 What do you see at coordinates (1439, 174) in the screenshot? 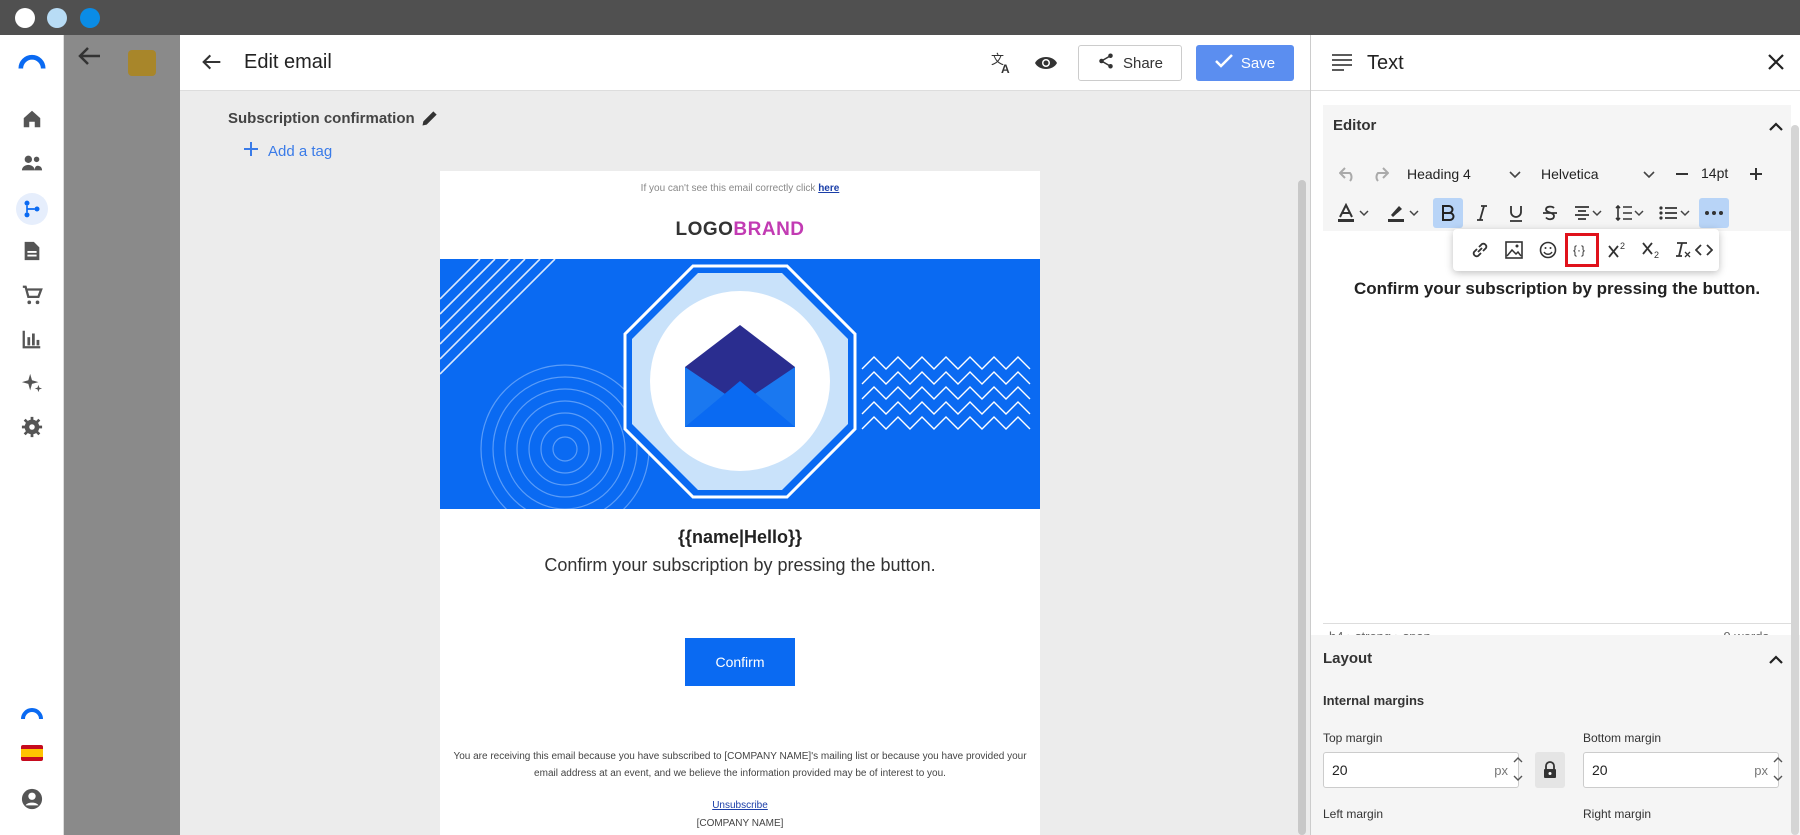
I see `block-format-value: Heading 4` at bounding box center [1439, 174].